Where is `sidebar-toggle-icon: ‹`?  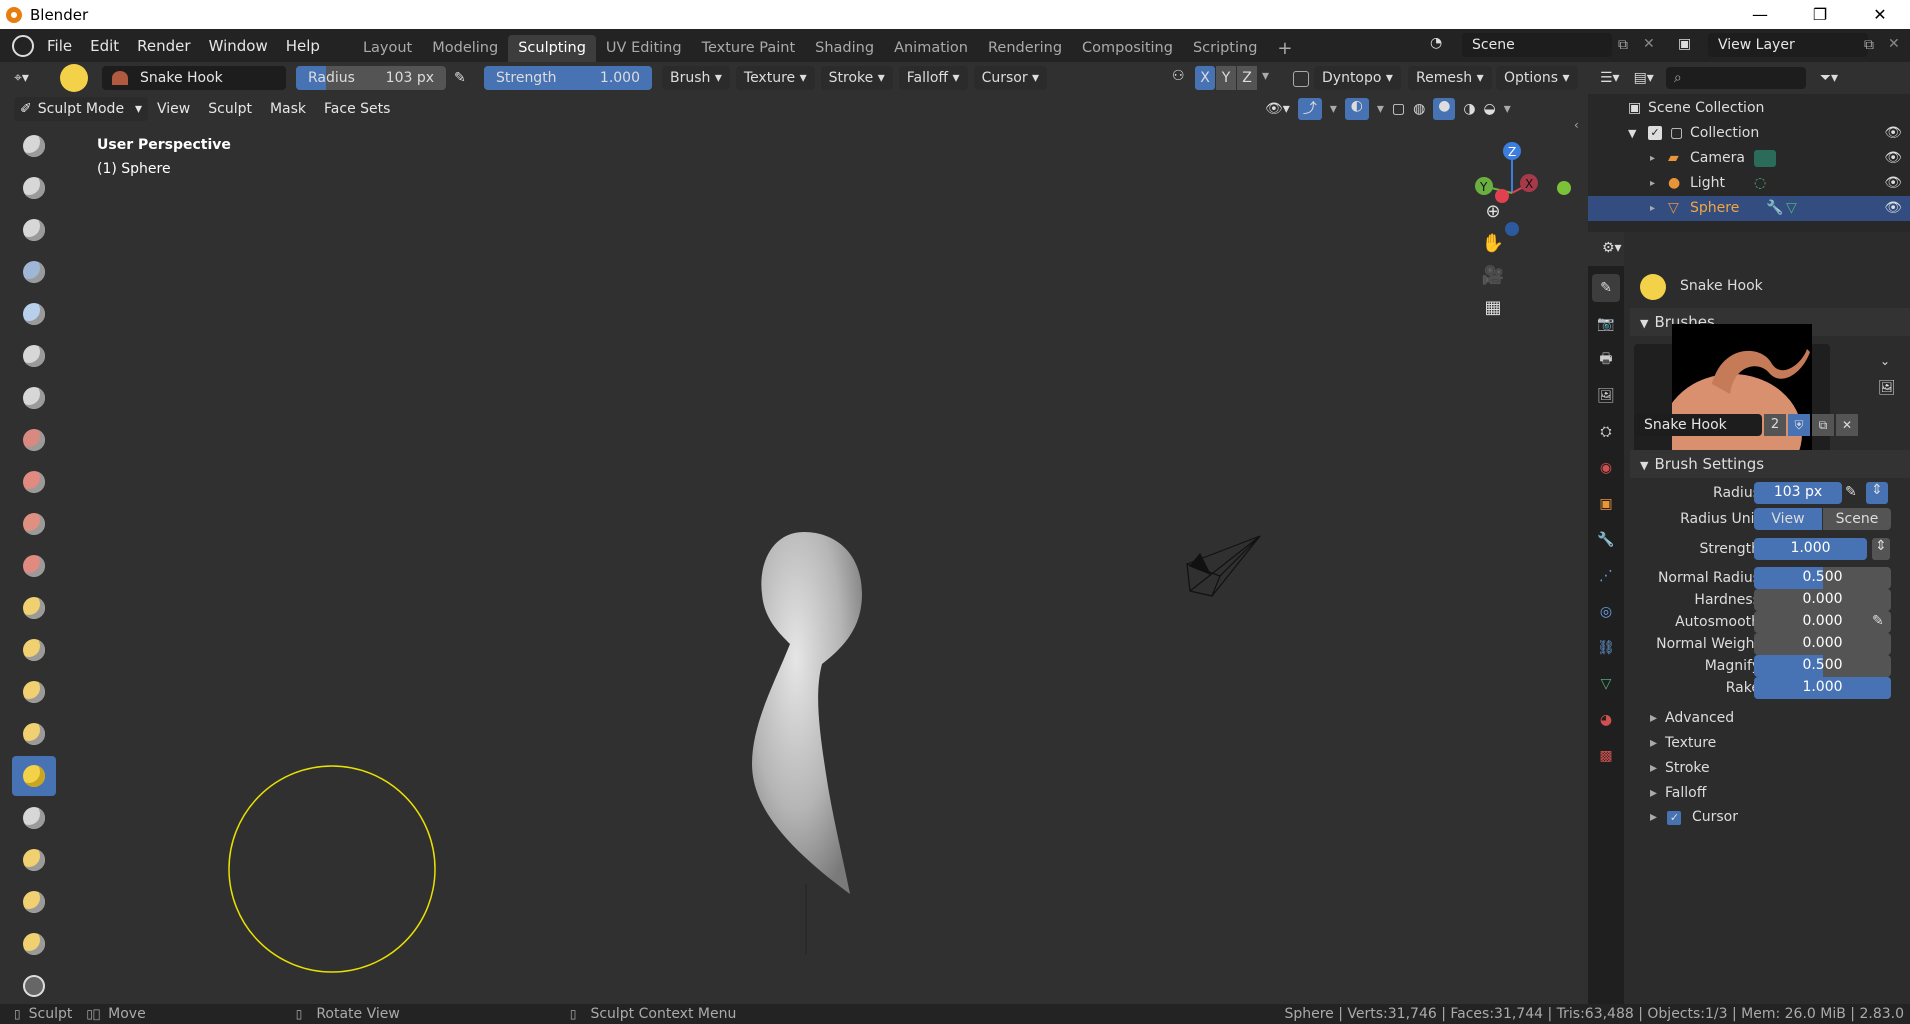 sidebar-toggle-icon: ‹ is located at coordinates (1576, 125).